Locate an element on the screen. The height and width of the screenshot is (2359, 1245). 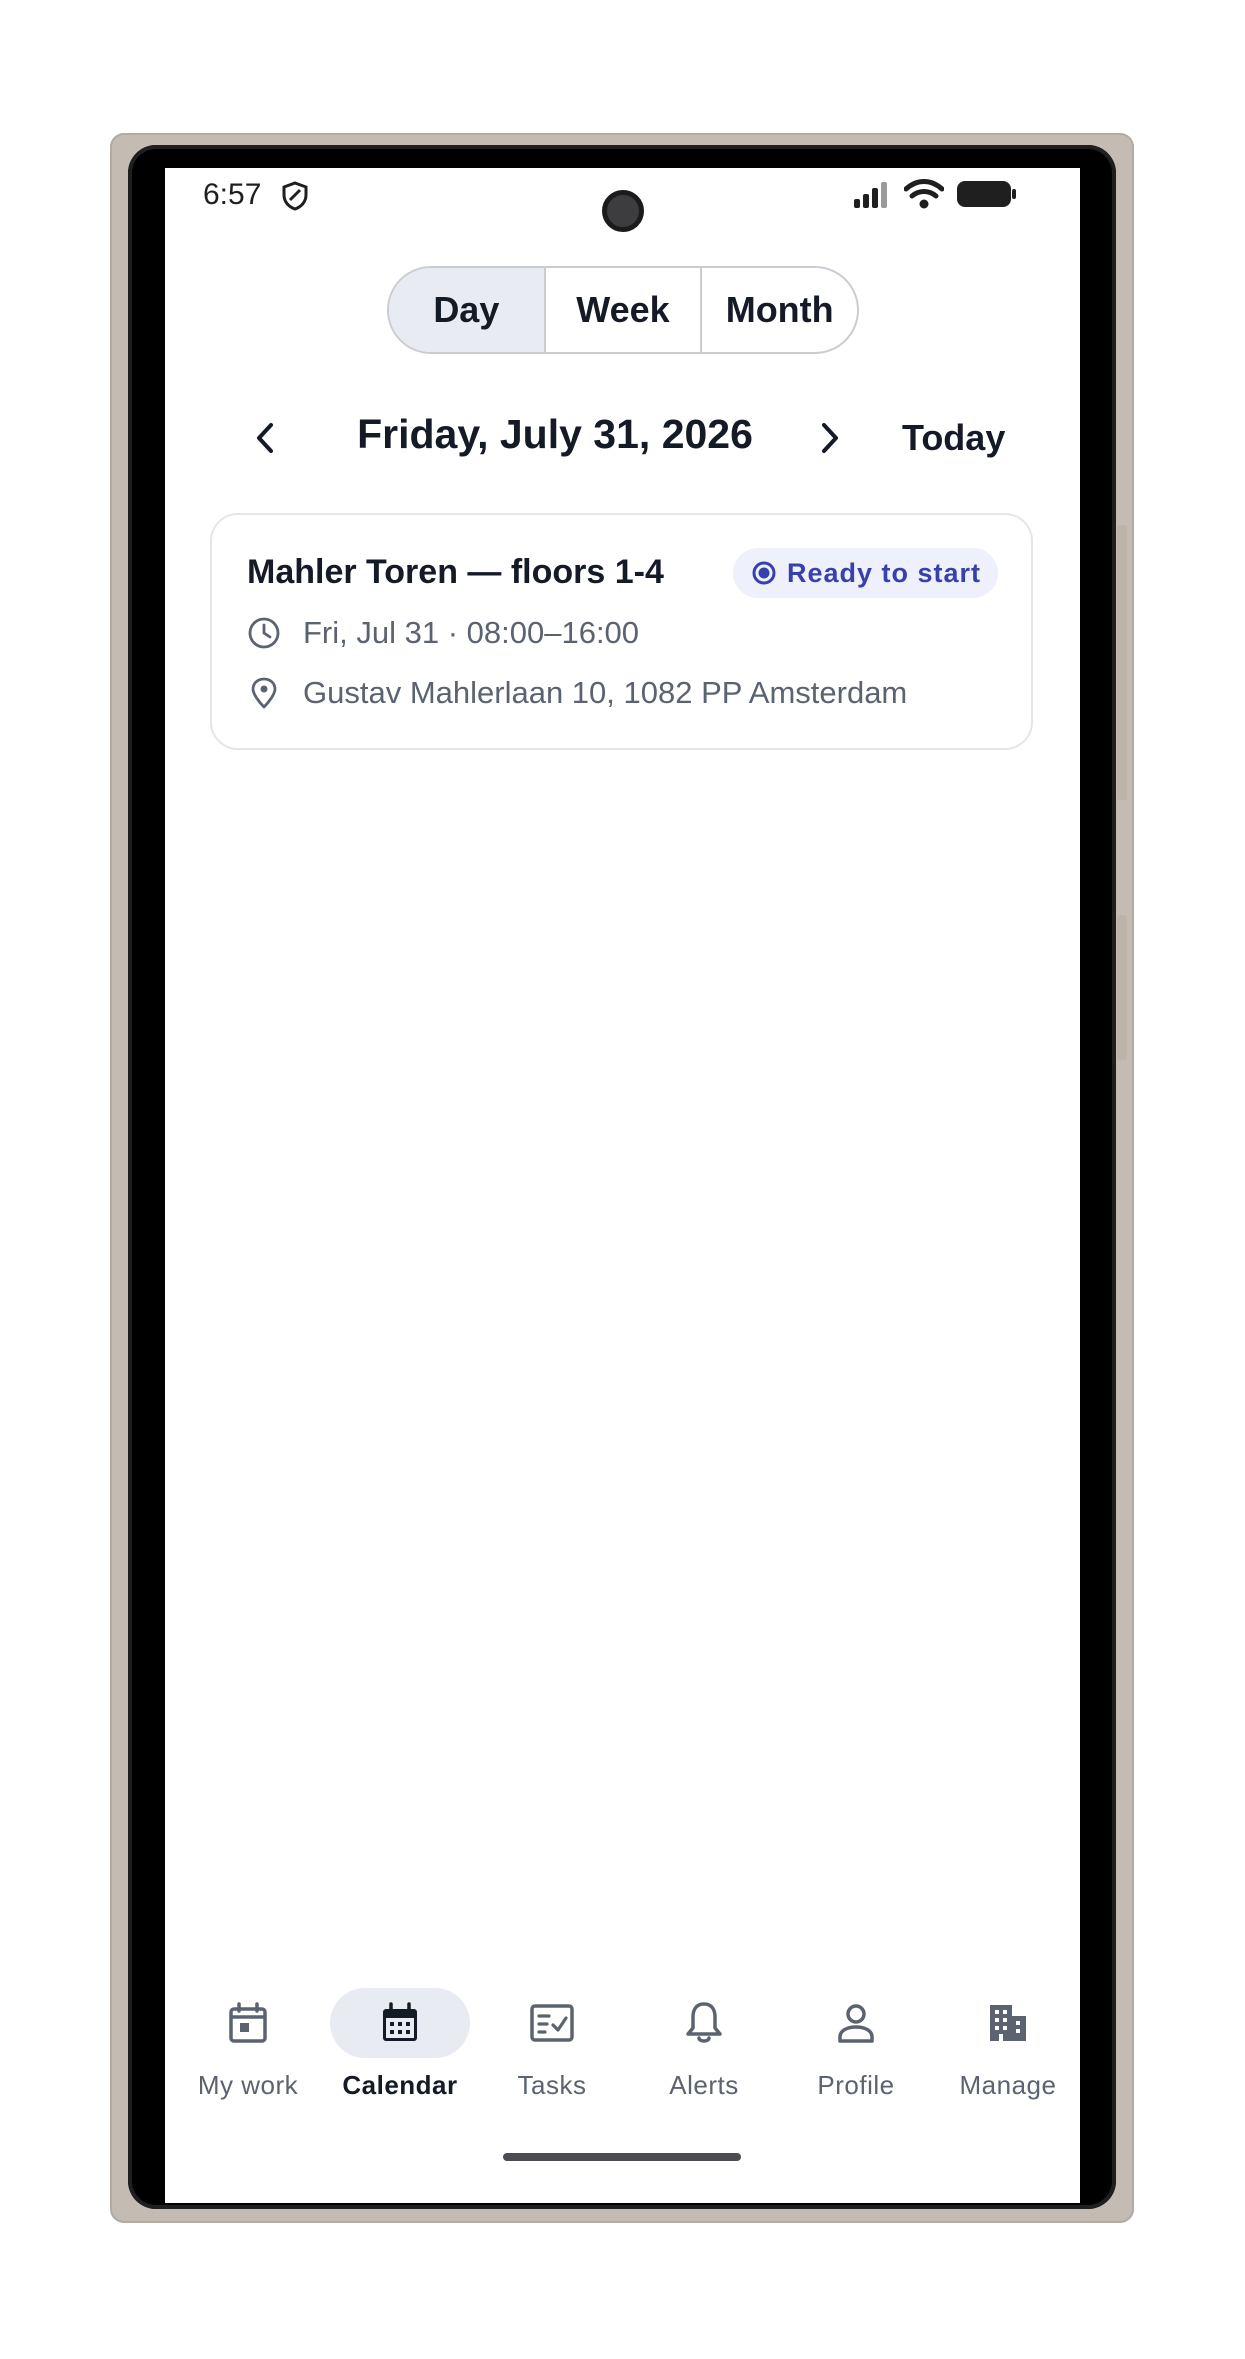
event-location-row: Gustav Mahlerlaan 10, 1082 PP Amsterdam is located at coordinates (577, 693).